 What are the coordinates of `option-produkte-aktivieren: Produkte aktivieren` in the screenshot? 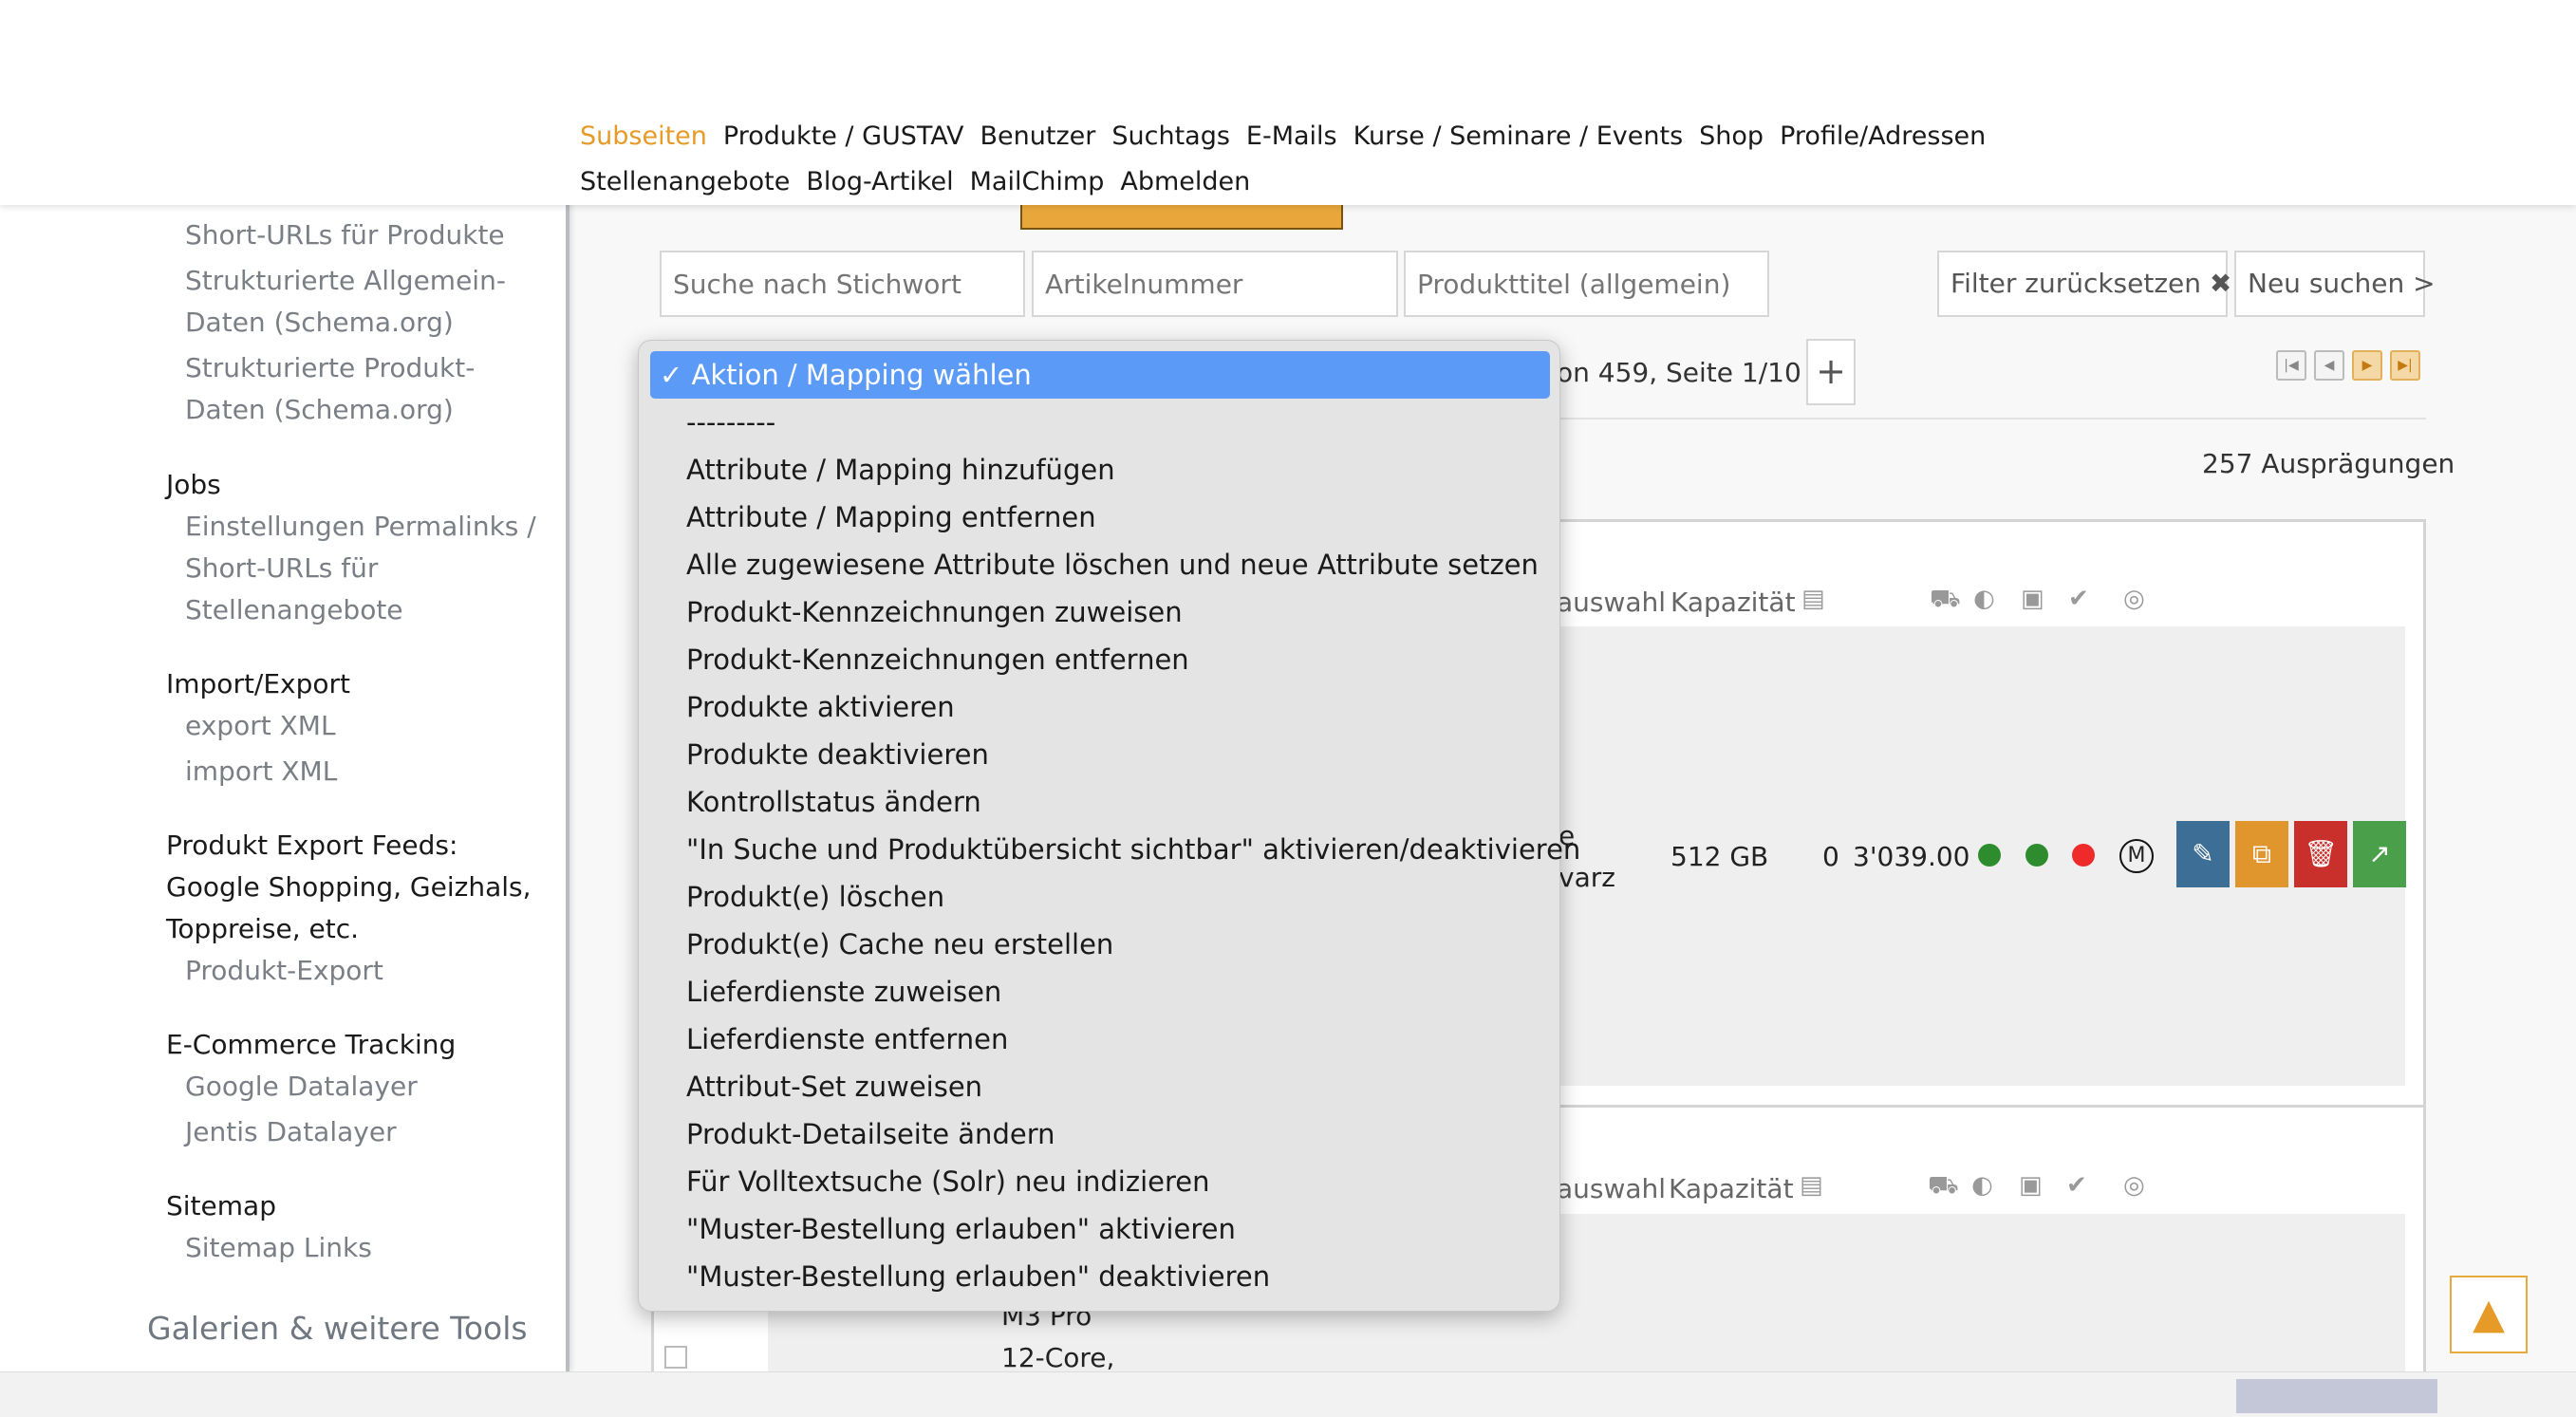 It's located at (821, 707).